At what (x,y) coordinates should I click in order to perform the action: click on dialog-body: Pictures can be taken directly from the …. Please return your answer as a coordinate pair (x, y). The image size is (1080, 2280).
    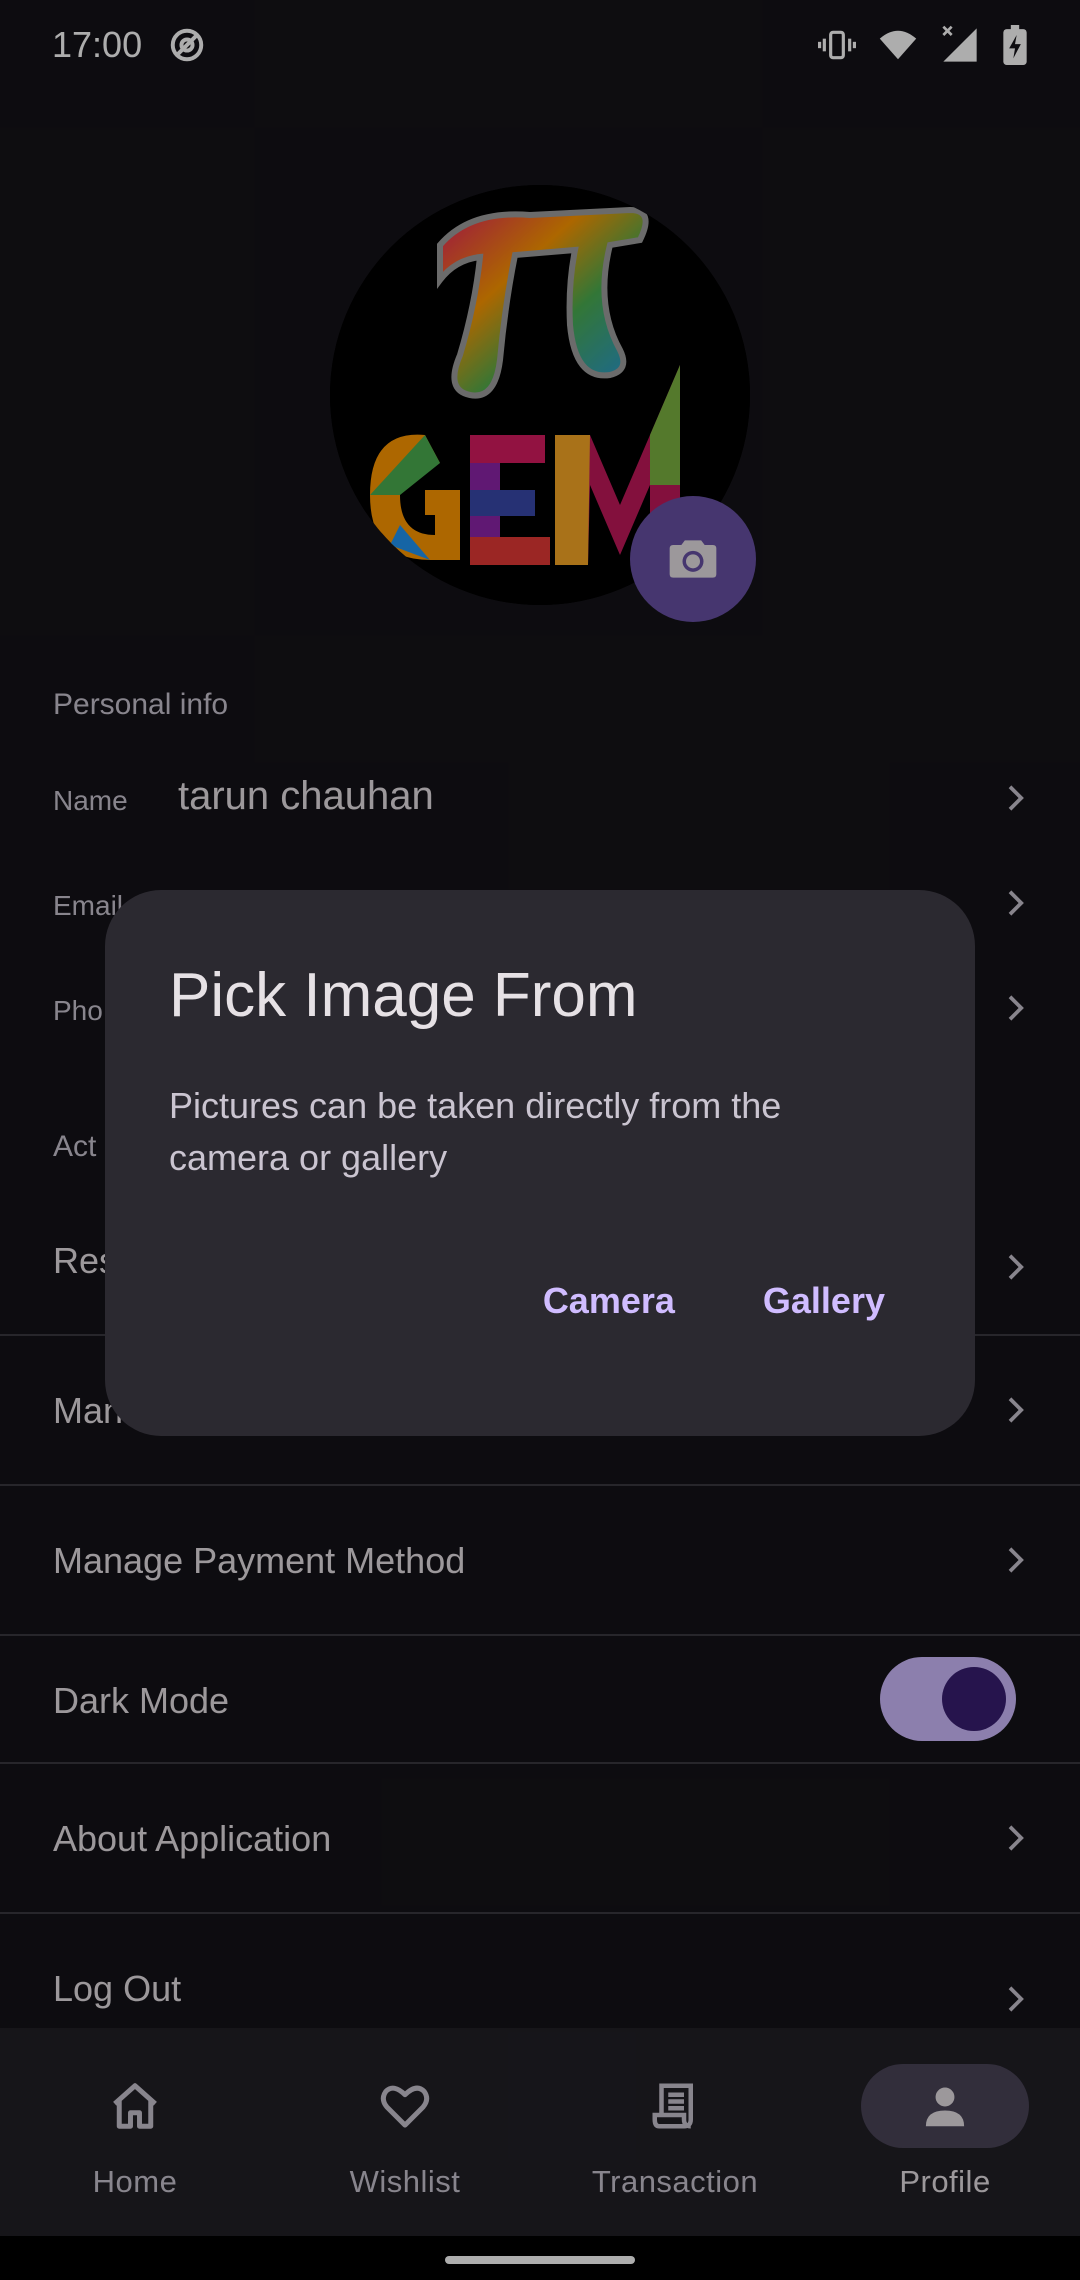
    Looking at the image, I should click on (475, 1131).